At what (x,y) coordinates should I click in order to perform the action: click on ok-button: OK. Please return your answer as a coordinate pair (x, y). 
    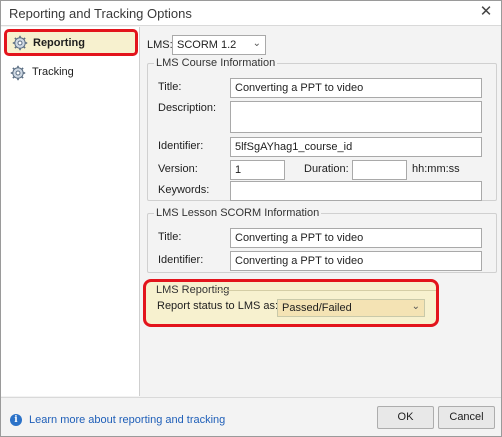
    Looking at the image, I should click on (405, 417).